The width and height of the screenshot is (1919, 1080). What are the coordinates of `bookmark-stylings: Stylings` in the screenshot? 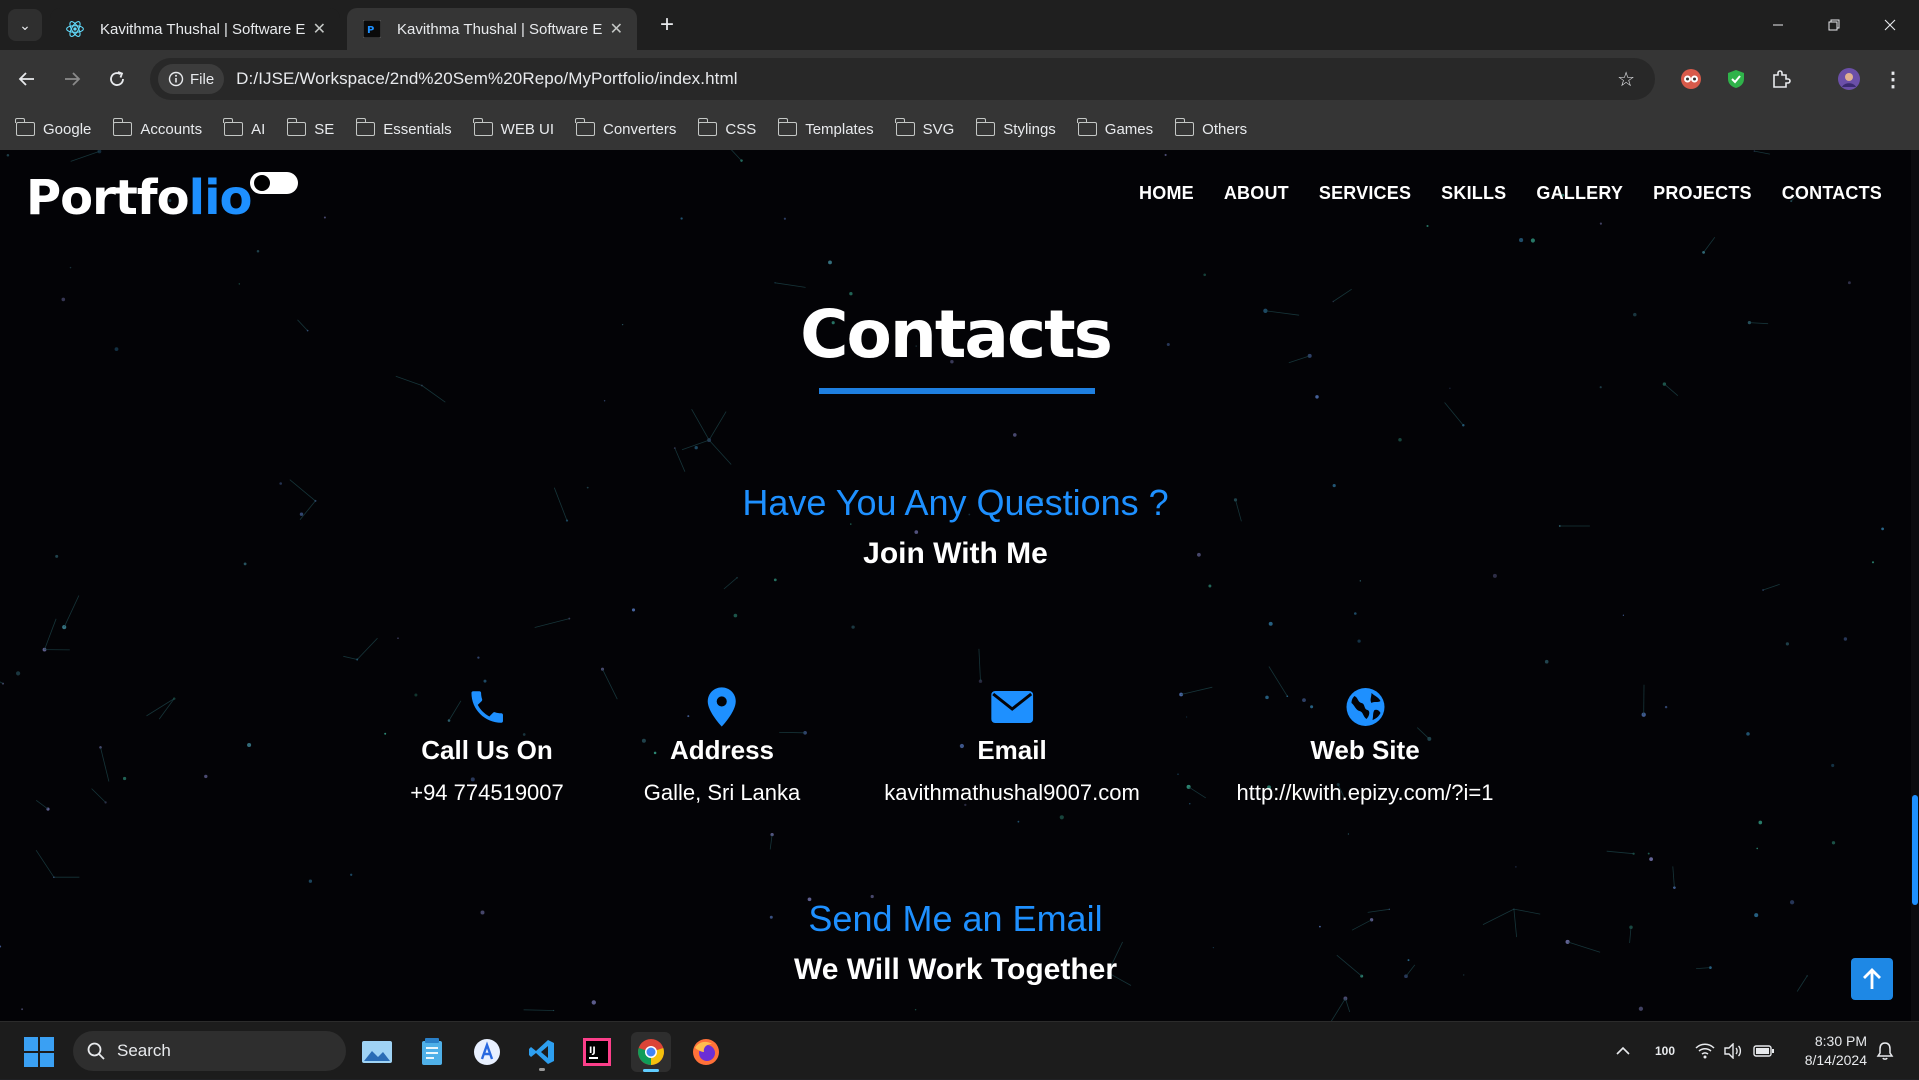 It's located at (1016, 129).